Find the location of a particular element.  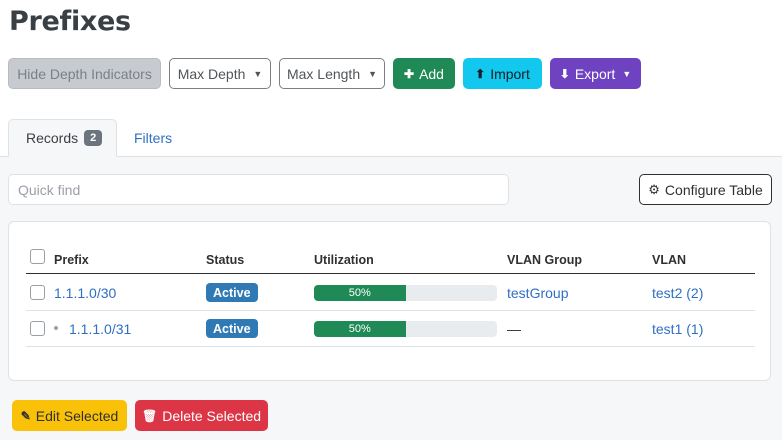

column-status: Status is located at coordinates (225, 260).